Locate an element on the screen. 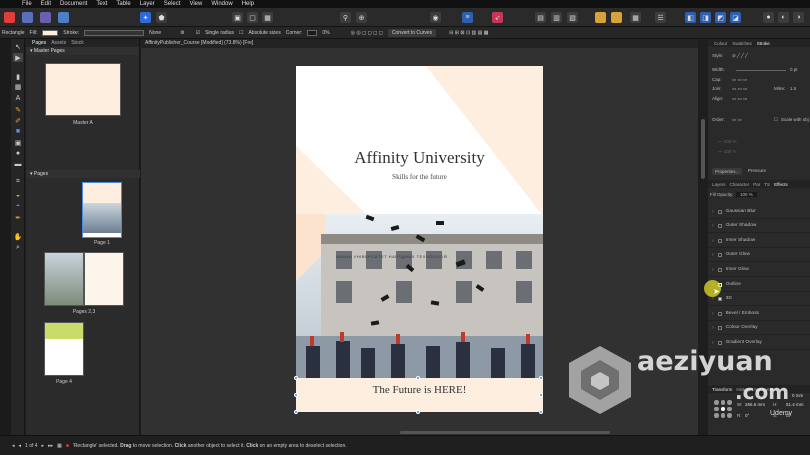 This screenshot has width=810, height=455. bleed-icon: ▦ is located at coordinates (267, 17).